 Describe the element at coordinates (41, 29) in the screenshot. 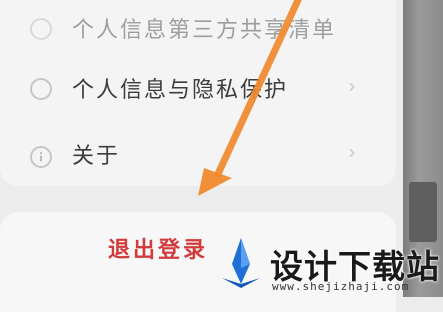

I see `share-list-icon` at that location.